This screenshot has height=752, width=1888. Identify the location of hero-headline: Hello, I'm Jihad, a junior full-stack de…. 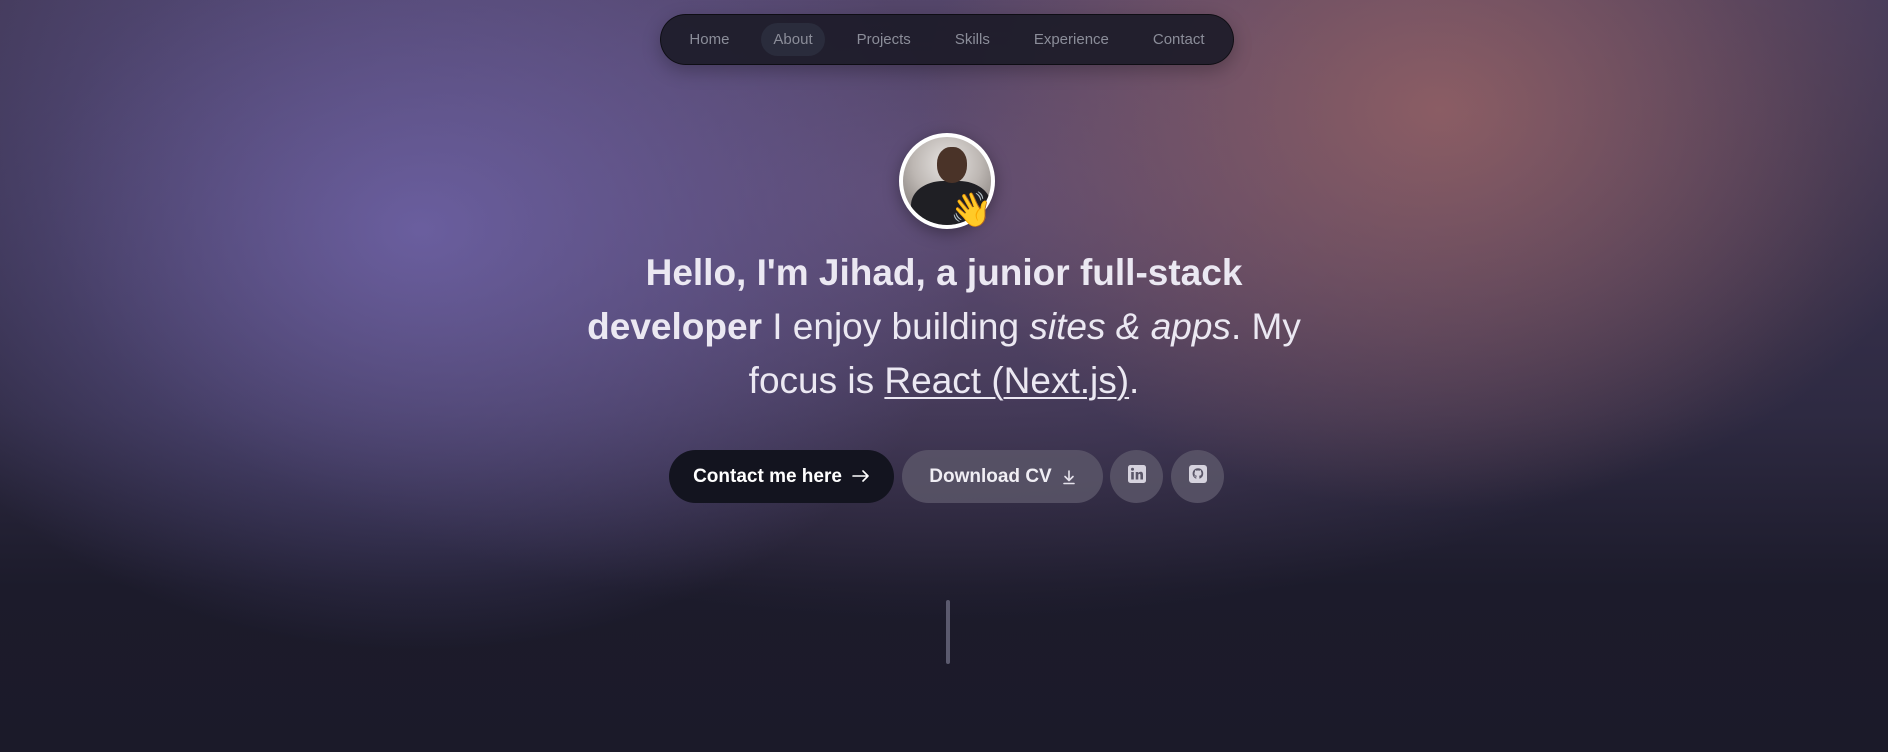
(944, 327).